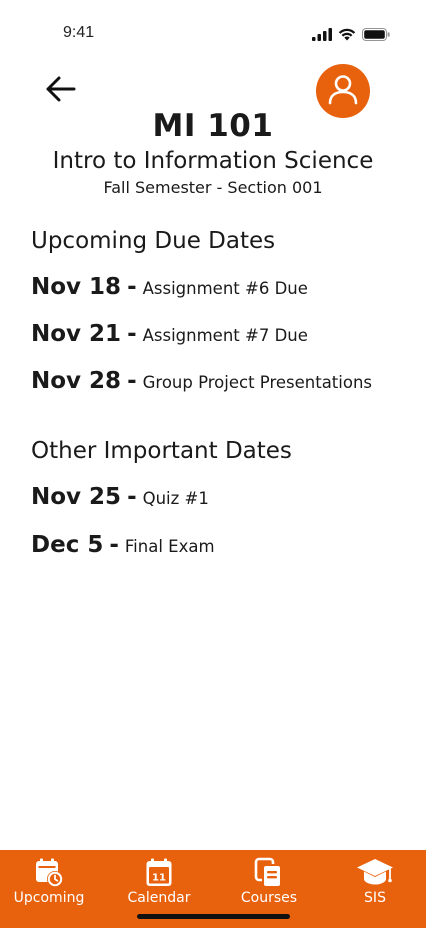  Describe the element at coordinates (76, 287) in the screenshot. I see `date-label: Nov 18` at that location.